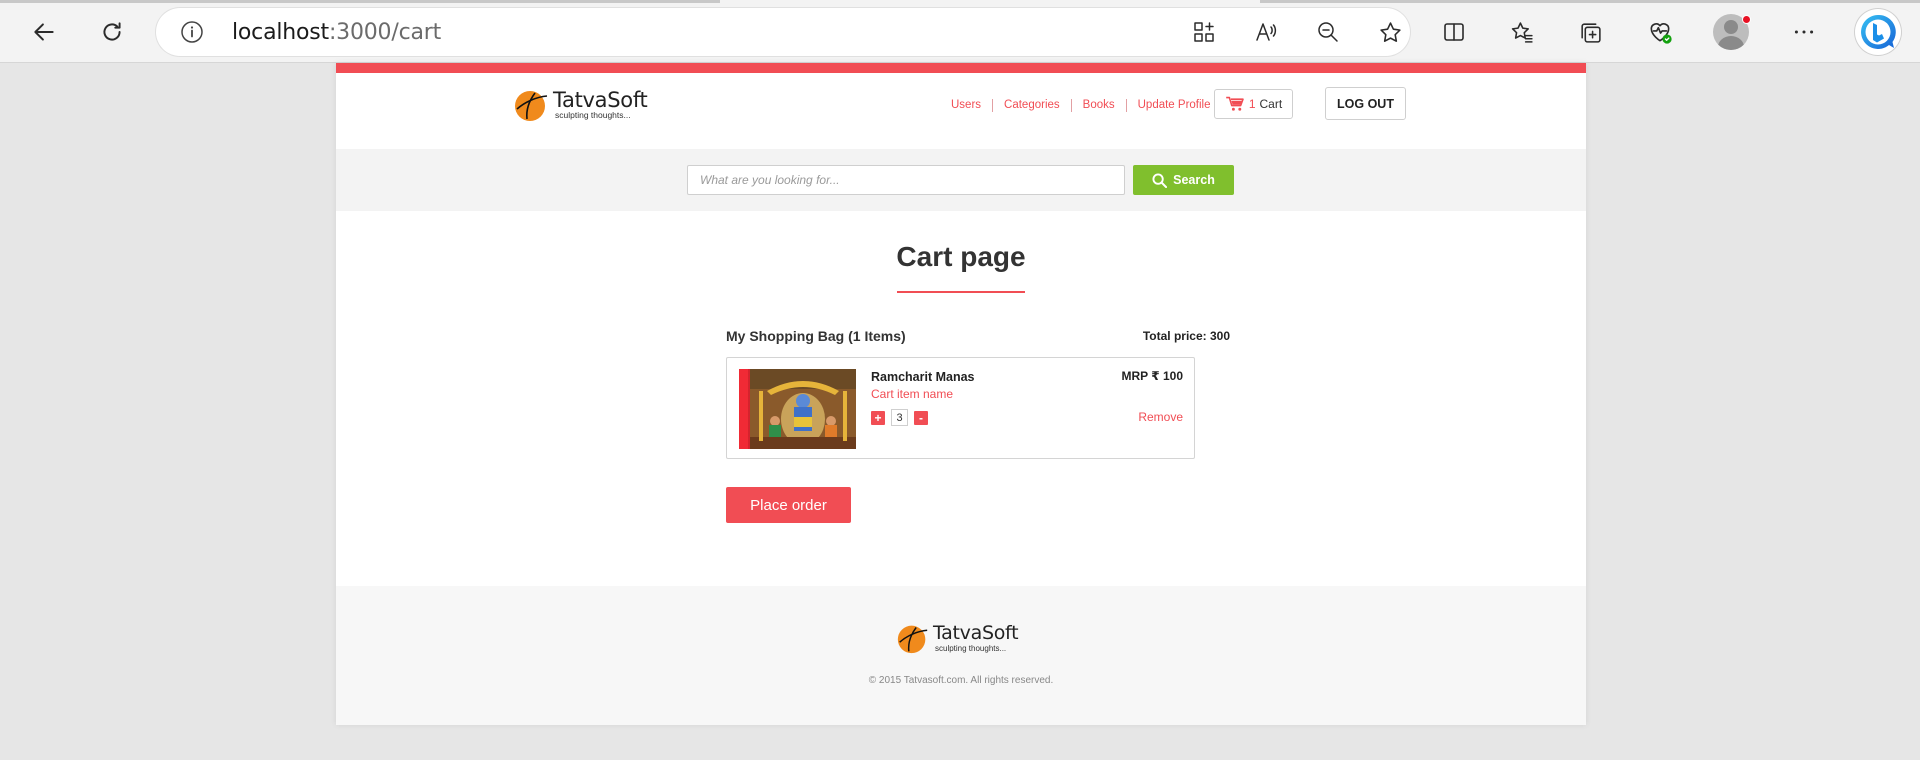 Image resolution: width=1920 pixels, height=760 pixels. Describe the element at coordinates (1746, 19) in the screenshot. I see `notification-dot` at that location.